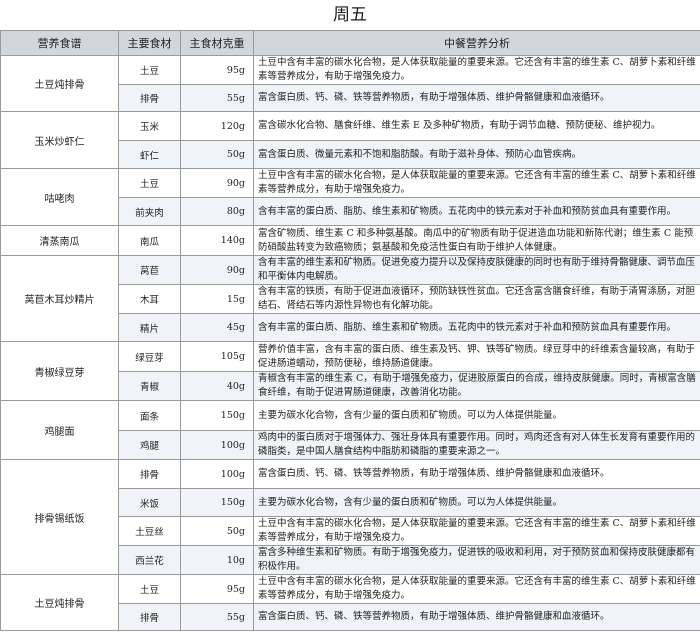 The width and height of the screenshot is (700, 635). What do you see at coordinates (149, 531) in the screenshot?
I see `ingredient-name: 土豆丝` at bounding box center [149, 531].